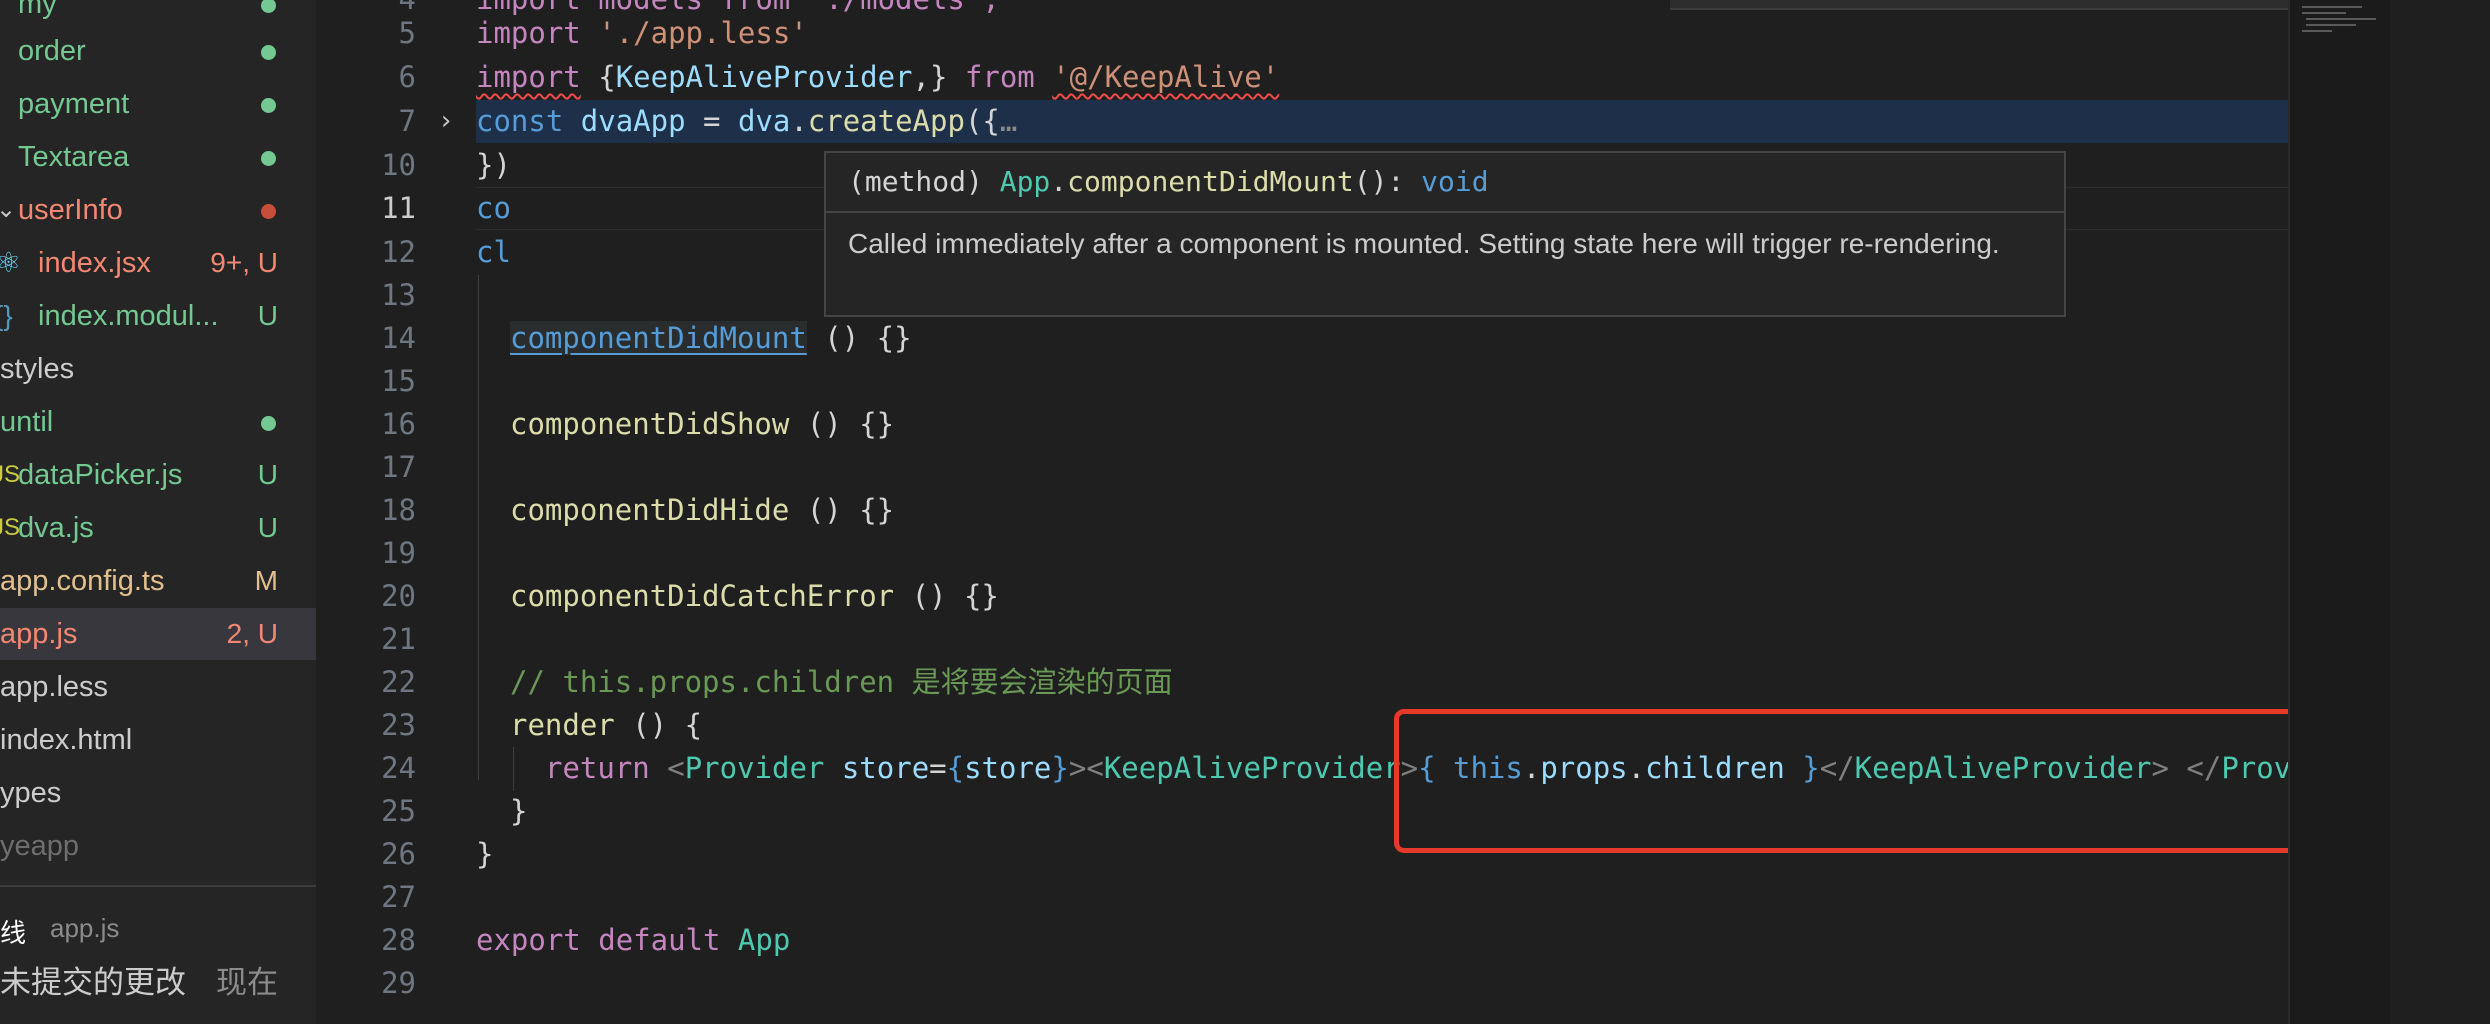  Describe the element at coordinates (13, 931) in the screenshot. I see `timeline-title: 线` at that location.